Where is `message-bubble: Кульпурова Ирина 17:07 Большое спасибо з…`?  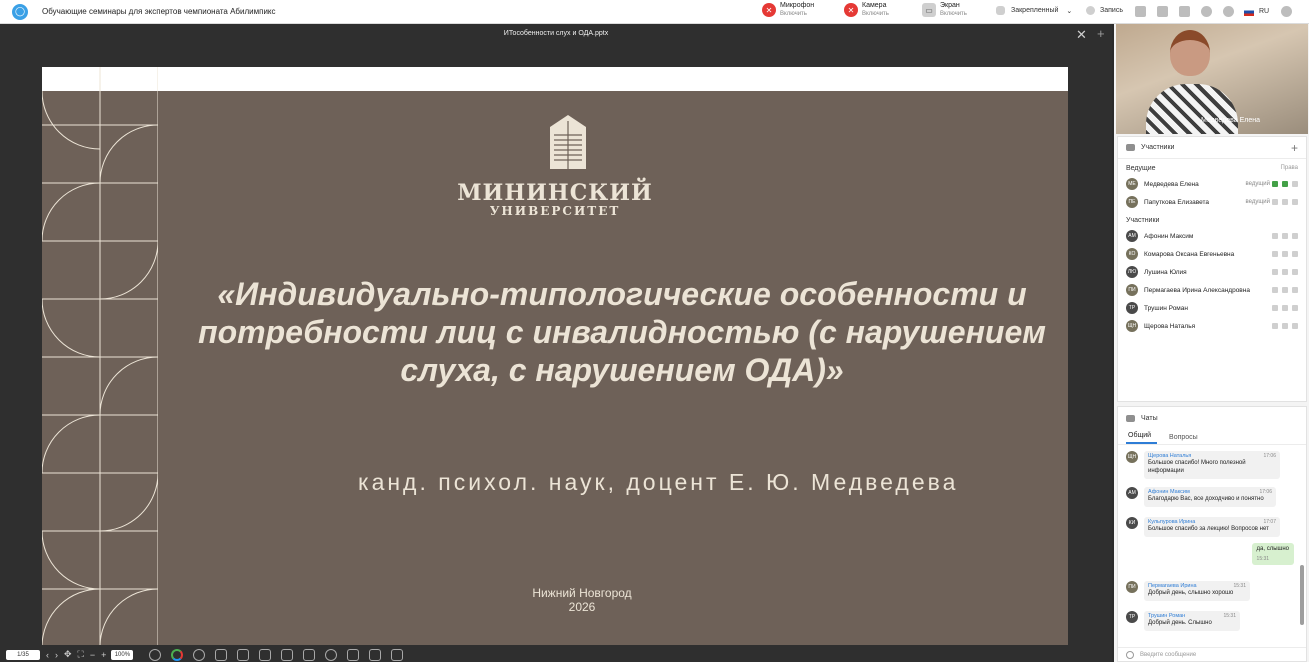 message-bubble: Кульпурова Ирина 17:07 Большое спасибо з… is located at coordinates (1212, 527).